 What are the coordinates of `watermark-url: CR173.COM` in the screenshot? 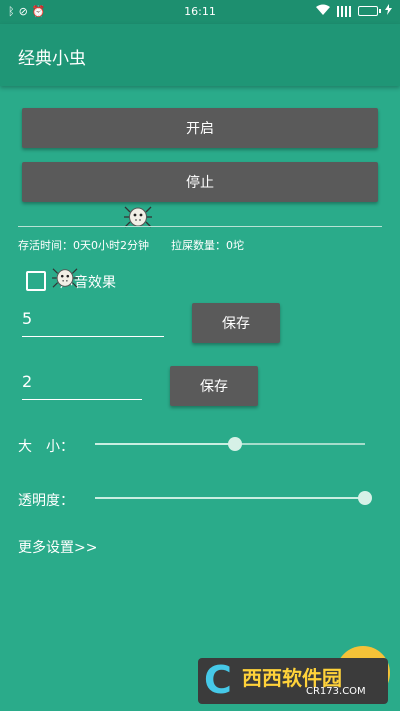 It's located at (336, 691).